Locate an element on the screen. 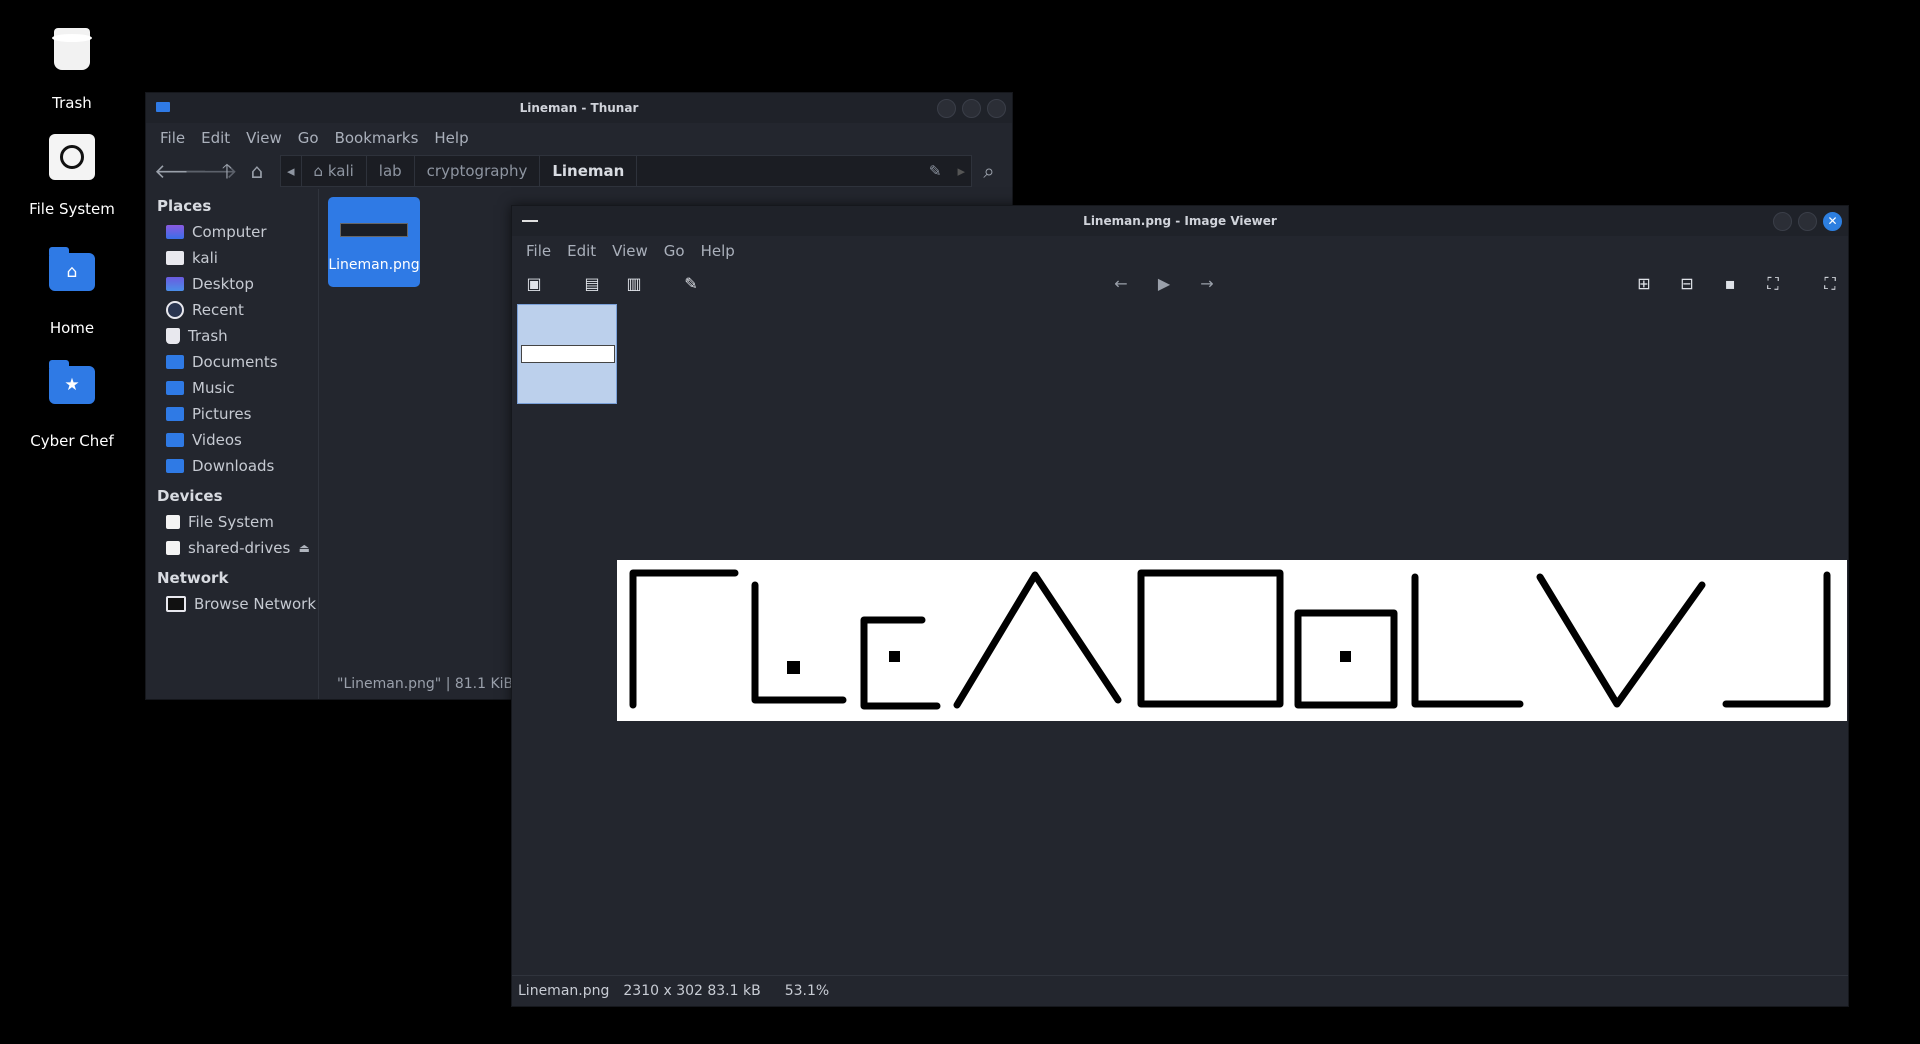 The width and height of the screenshot is (1920, 1044). sidebar-item-kali: kali is located at coordinates (232, 258).